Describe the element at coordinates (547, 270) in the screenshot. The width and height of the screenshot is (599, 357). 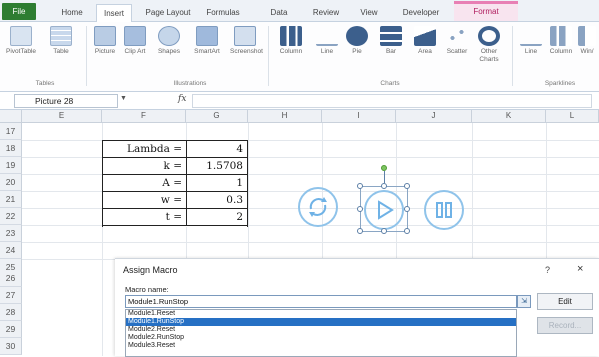
I see `help-button: ?` at that location.